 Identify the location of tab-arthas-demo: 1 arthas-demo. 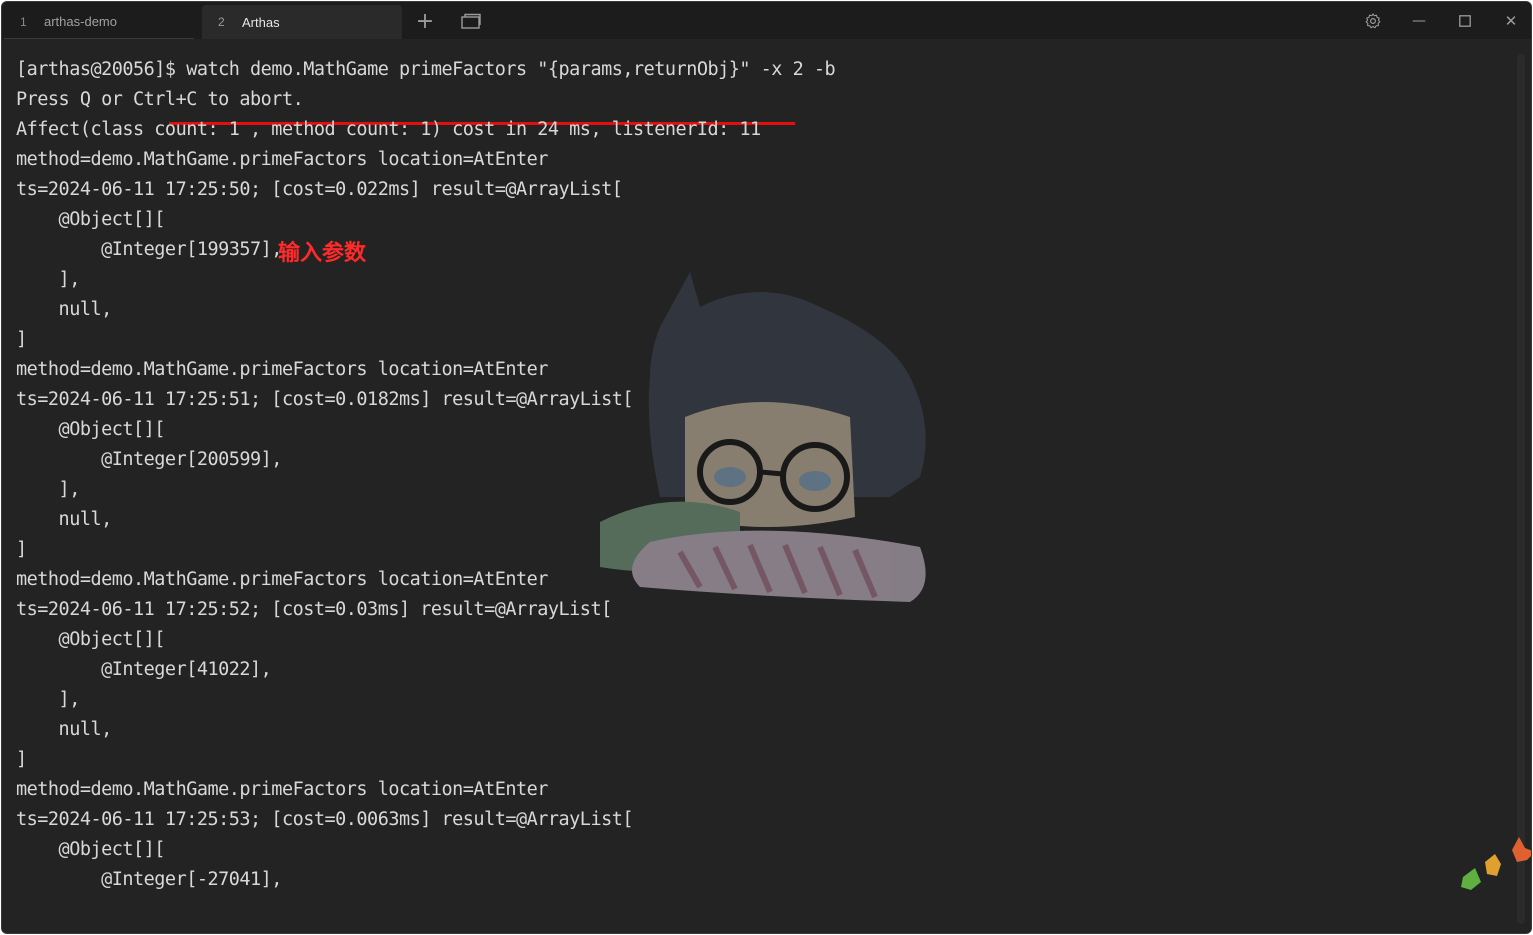
(99, 22).